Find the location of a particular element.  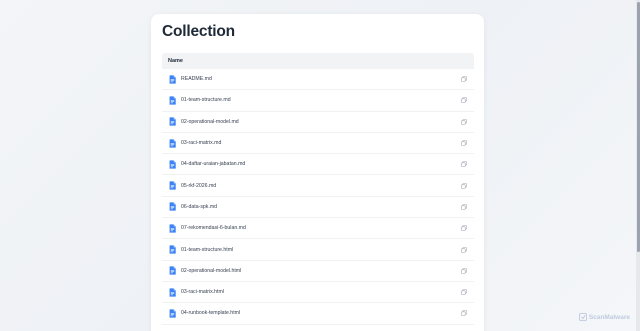

file-name: 04-runbook-template.html is located at coordinates (210, 313).